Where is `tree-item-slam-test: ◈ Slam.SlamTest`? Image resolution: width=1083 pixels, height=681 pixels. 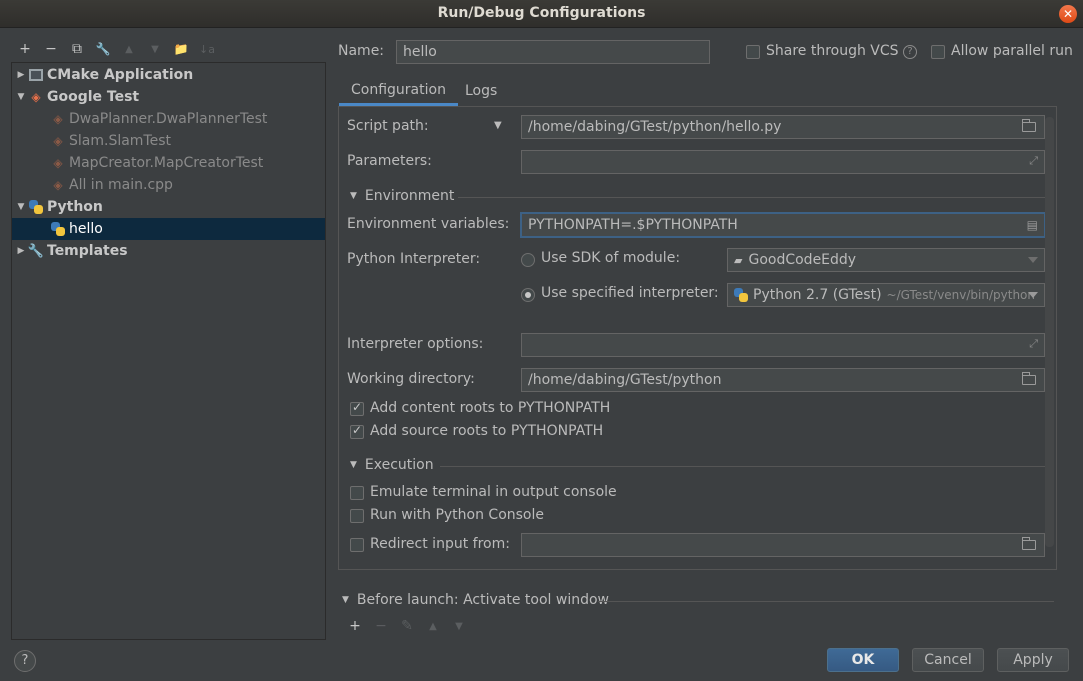 tree-item-slam-test: ◈ Slam.SlamTest is located at coordinates (168, 141).